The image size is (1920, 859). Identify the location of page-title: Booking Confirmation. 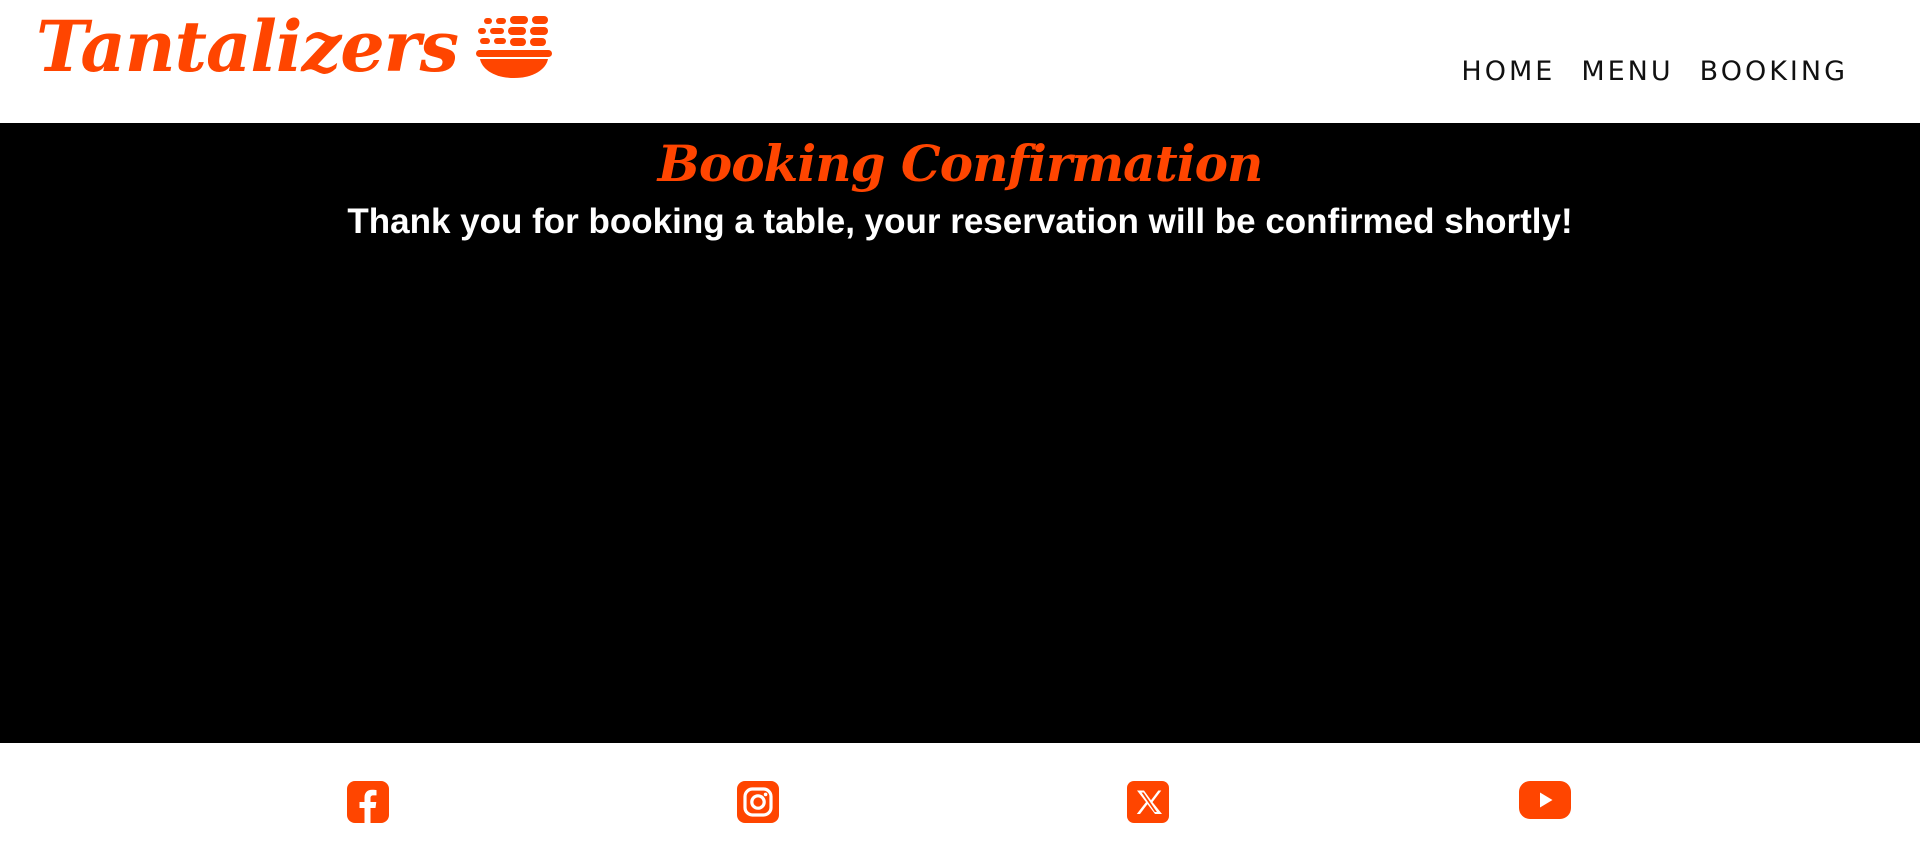
(960, 163).